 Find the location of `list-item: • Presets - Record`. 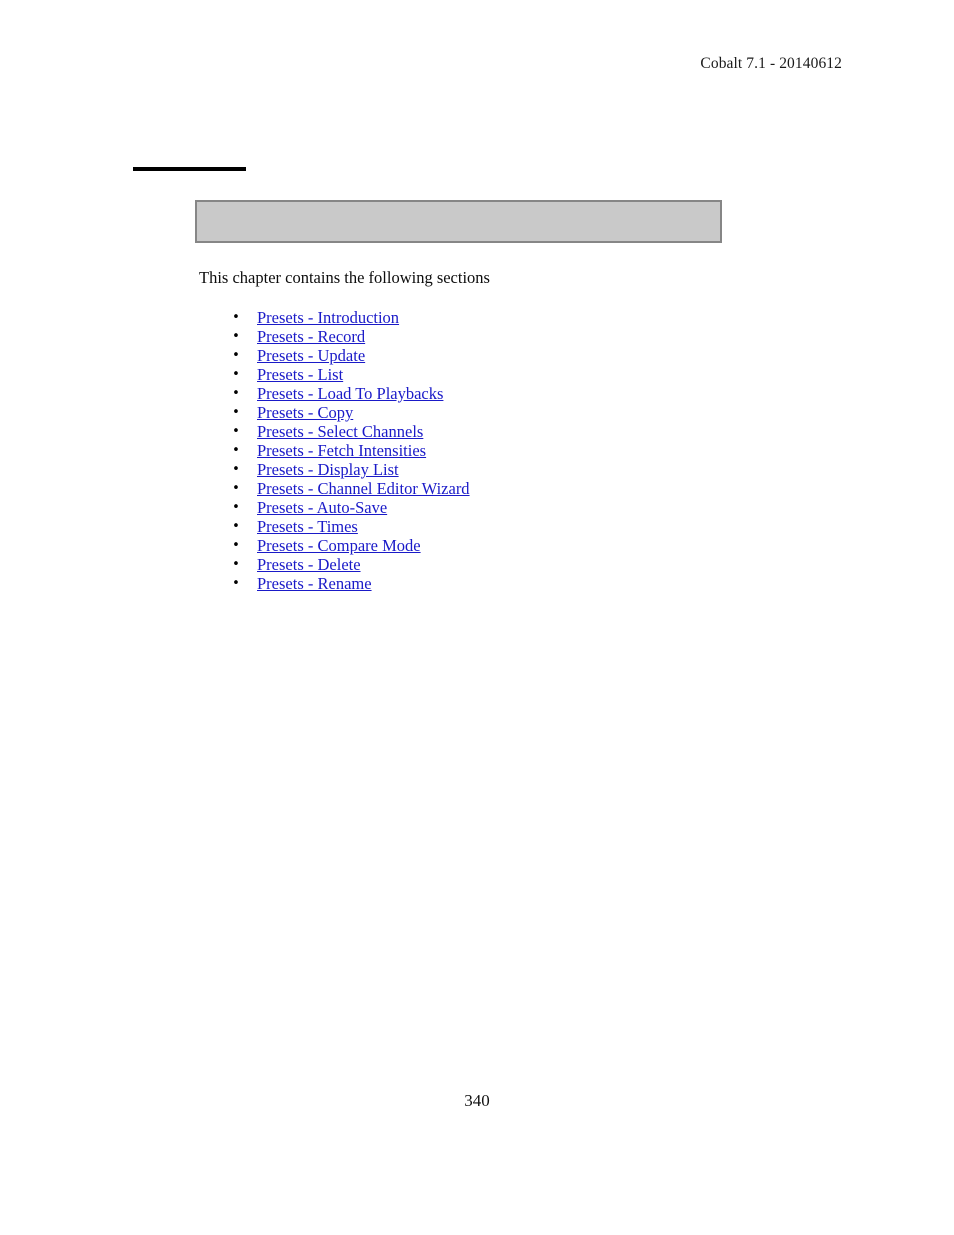

list-item: • Presets - Record is located at coordinates (504, 336).